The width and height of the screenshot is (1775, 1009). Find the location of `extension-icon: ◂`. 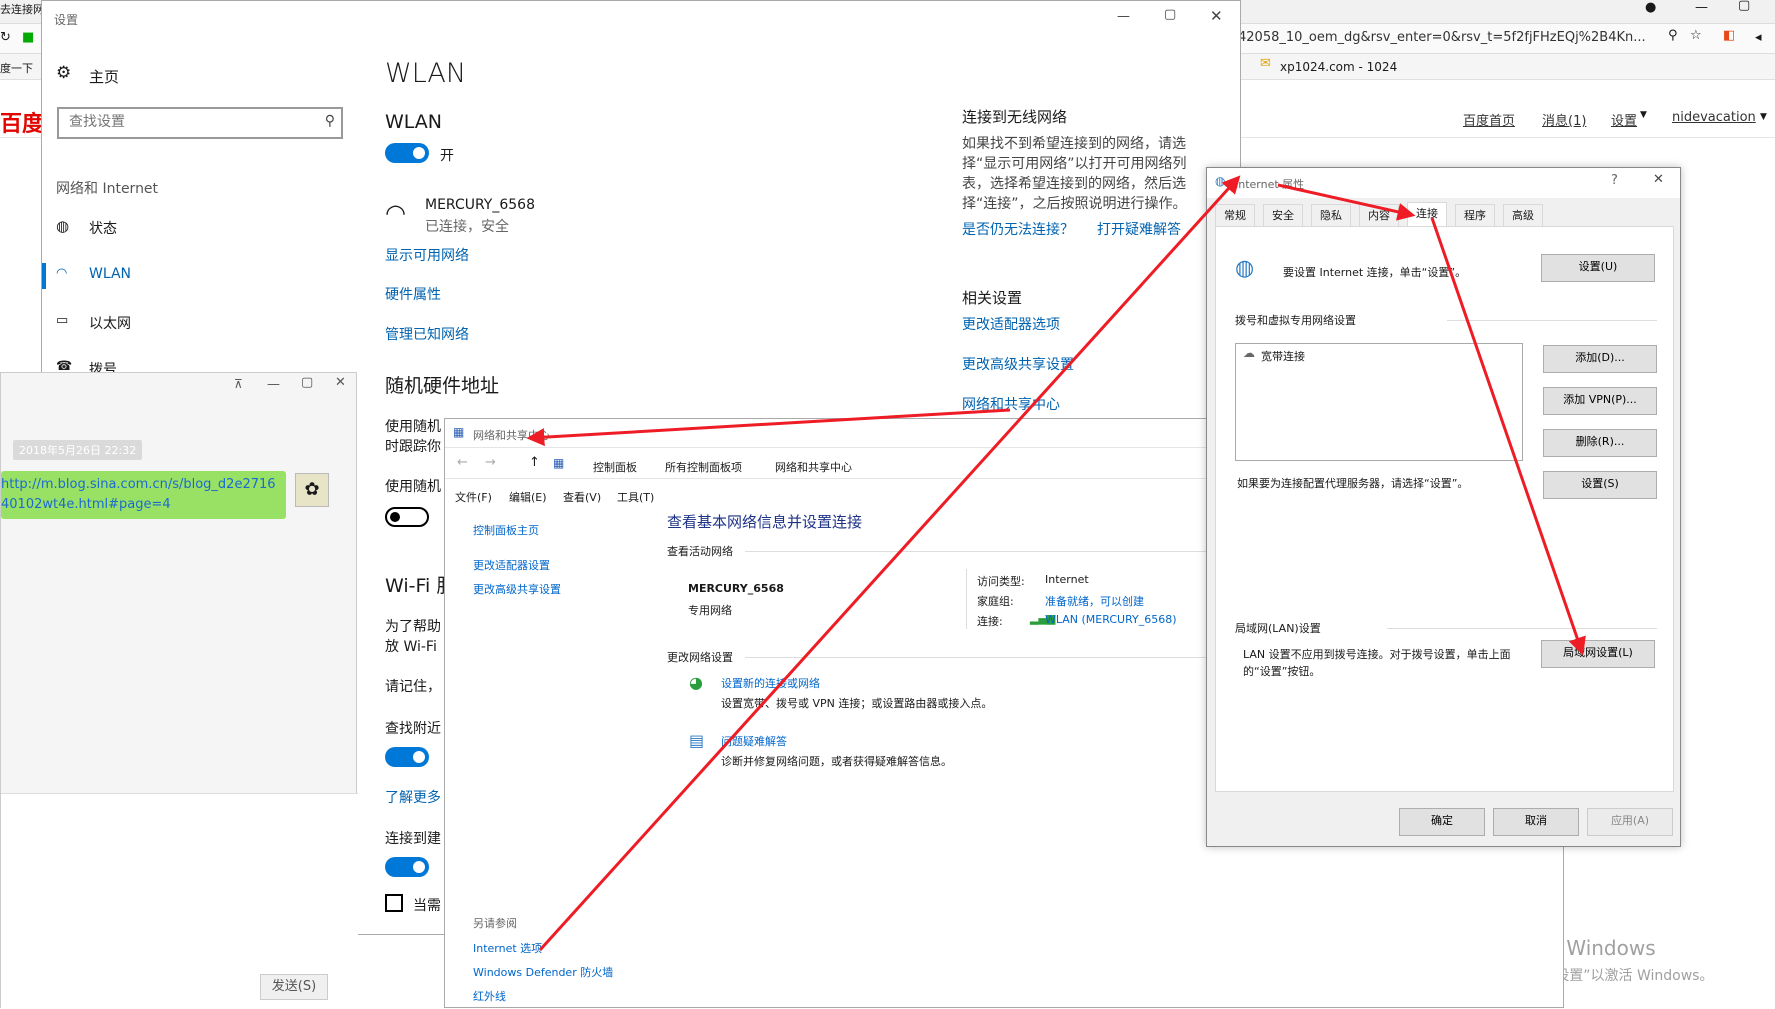

extension-icon: ◂ is located at coordinates (1758, 37).